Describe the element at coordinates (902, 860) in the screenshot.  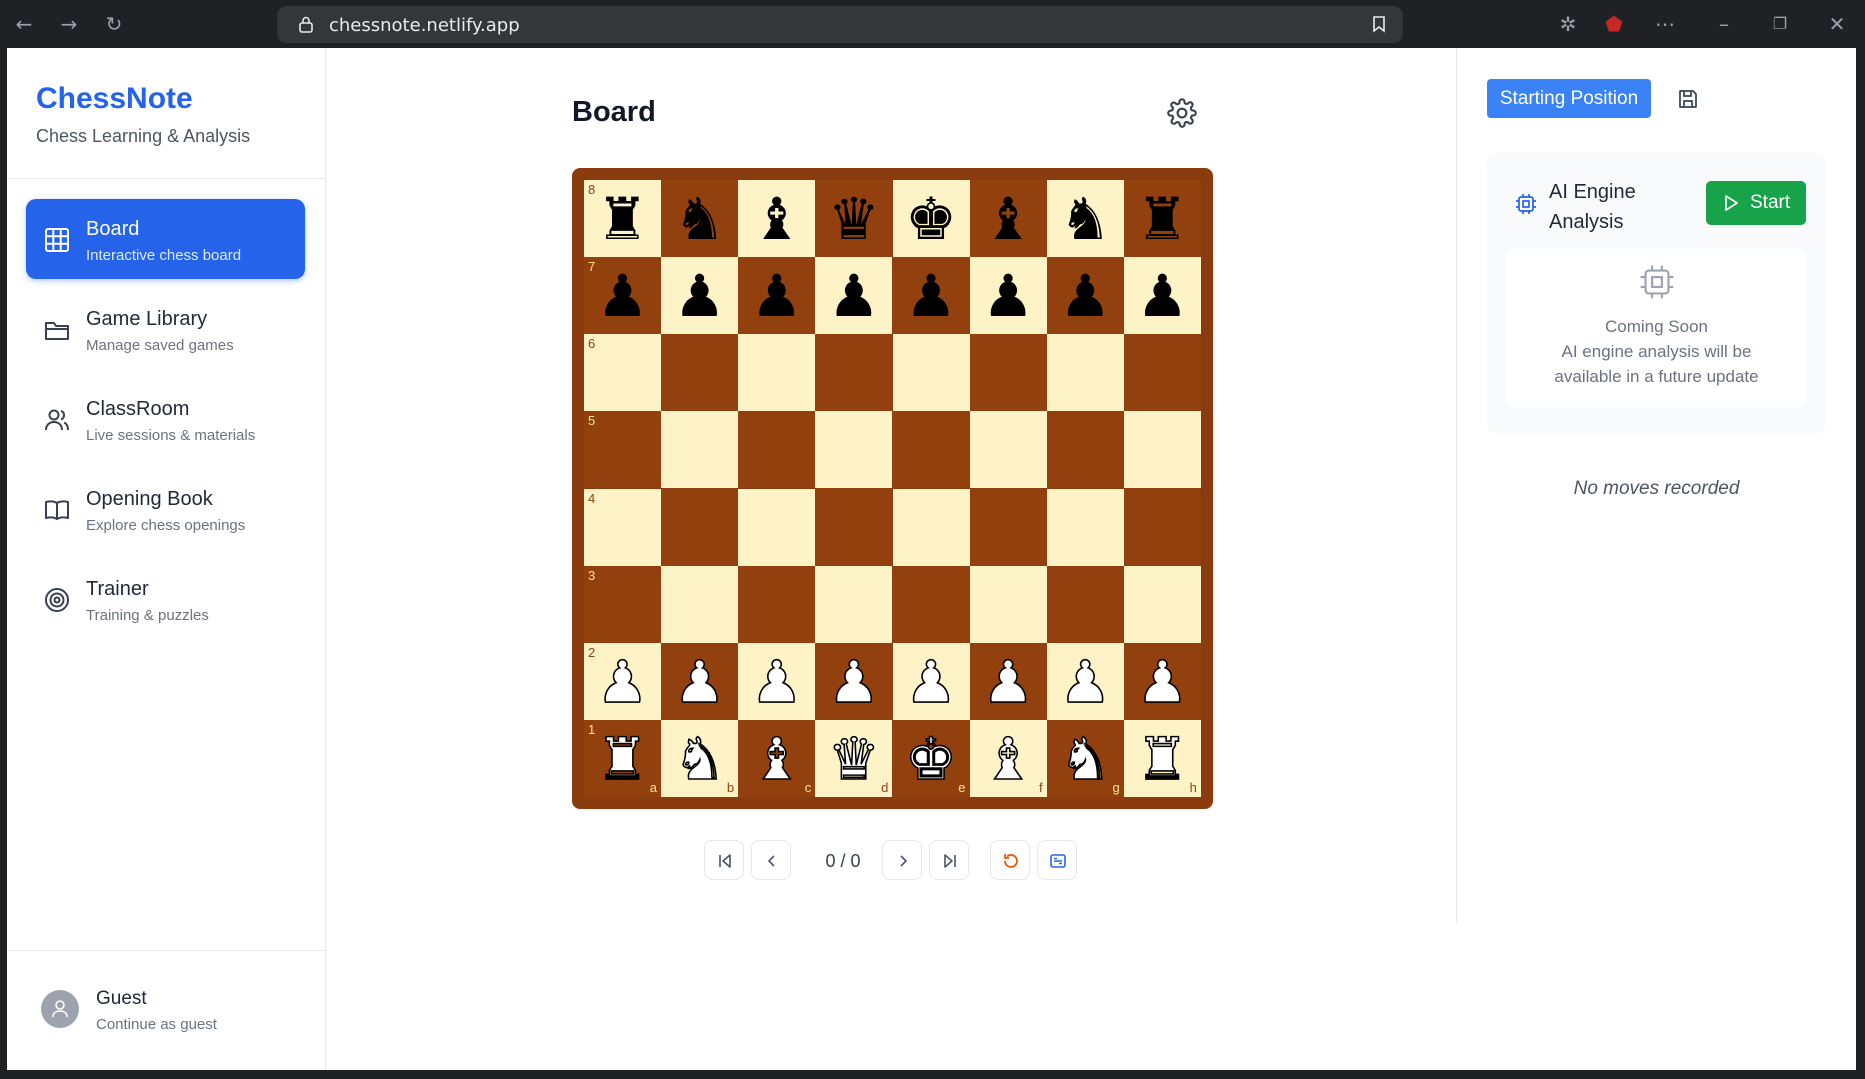
I see `next-move-button` at that location.